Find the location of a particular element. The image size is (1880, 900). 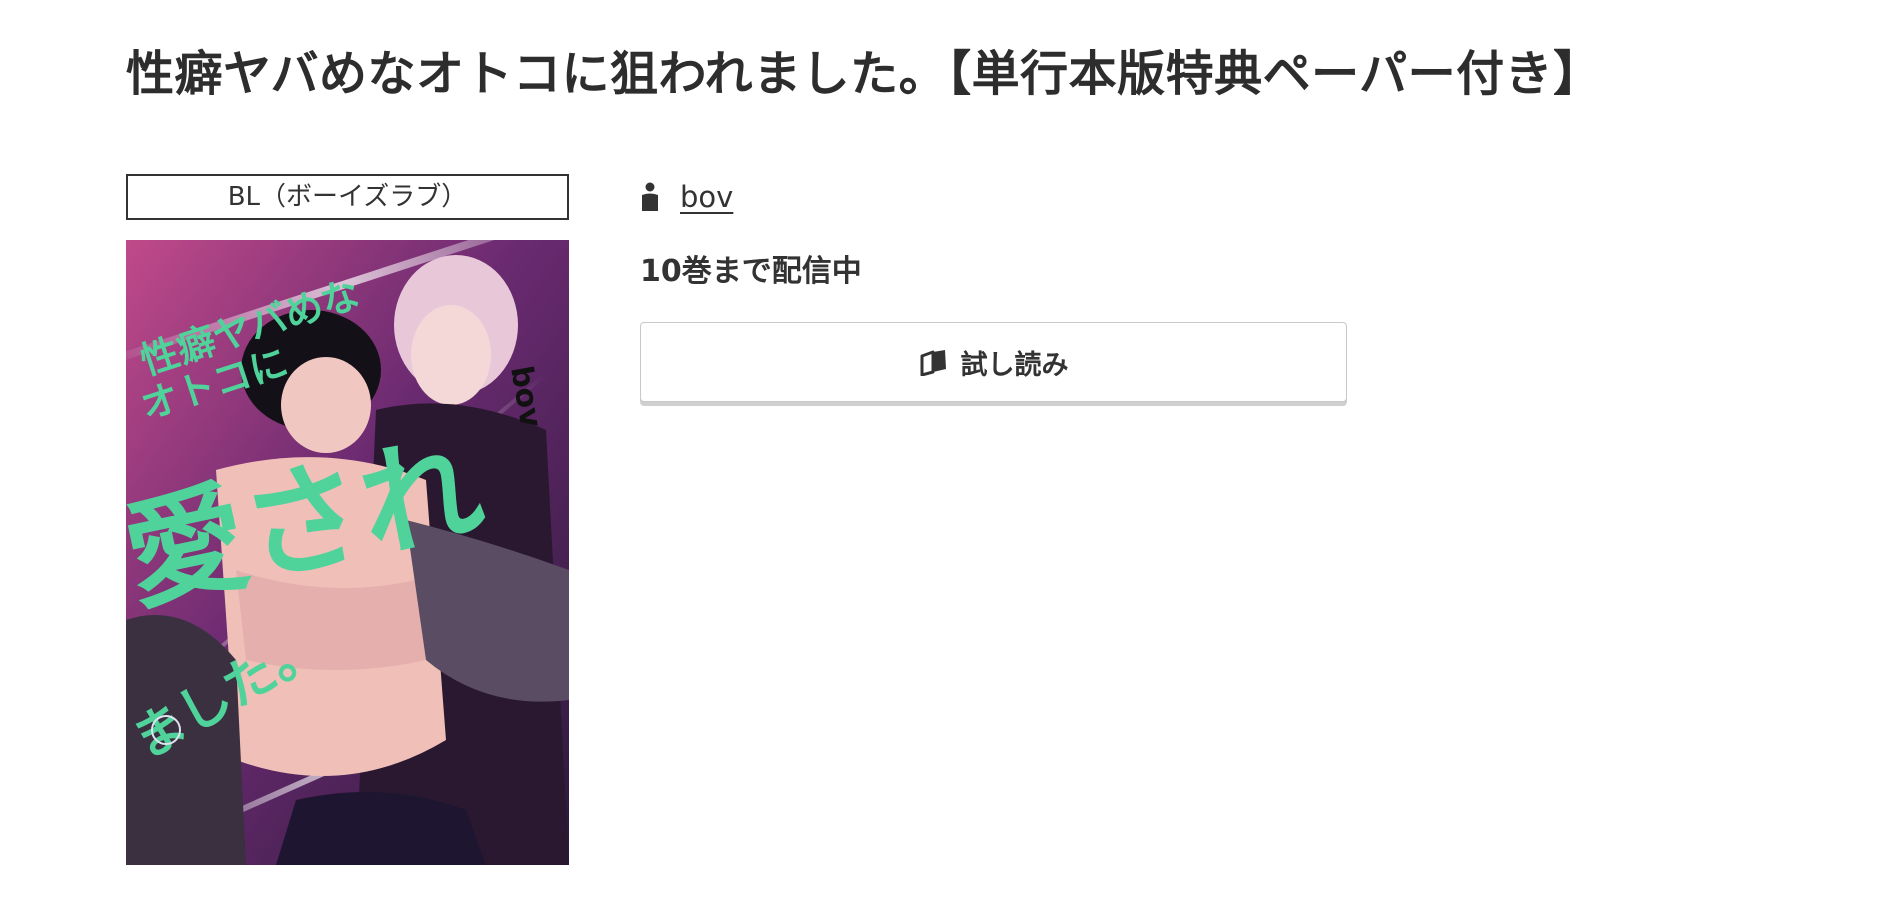

page-title: 性癖ヤバめなオトコに狙われました。【単行本版特典ペーパー付き】 is located at coordinates (864, 74).